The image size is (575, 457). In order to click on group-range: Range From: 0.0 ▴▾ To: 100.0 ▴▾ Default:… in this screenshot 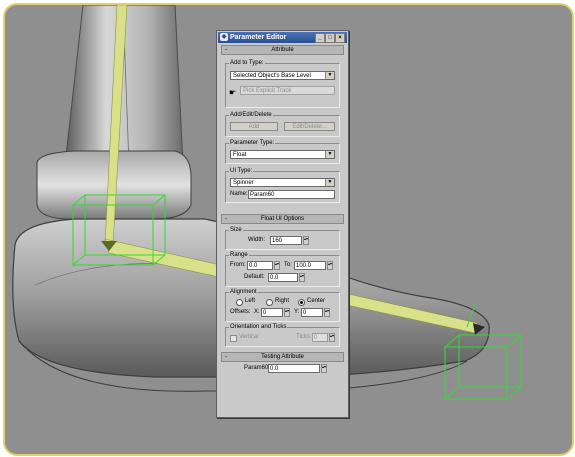, I will do `click(282, 269)`.